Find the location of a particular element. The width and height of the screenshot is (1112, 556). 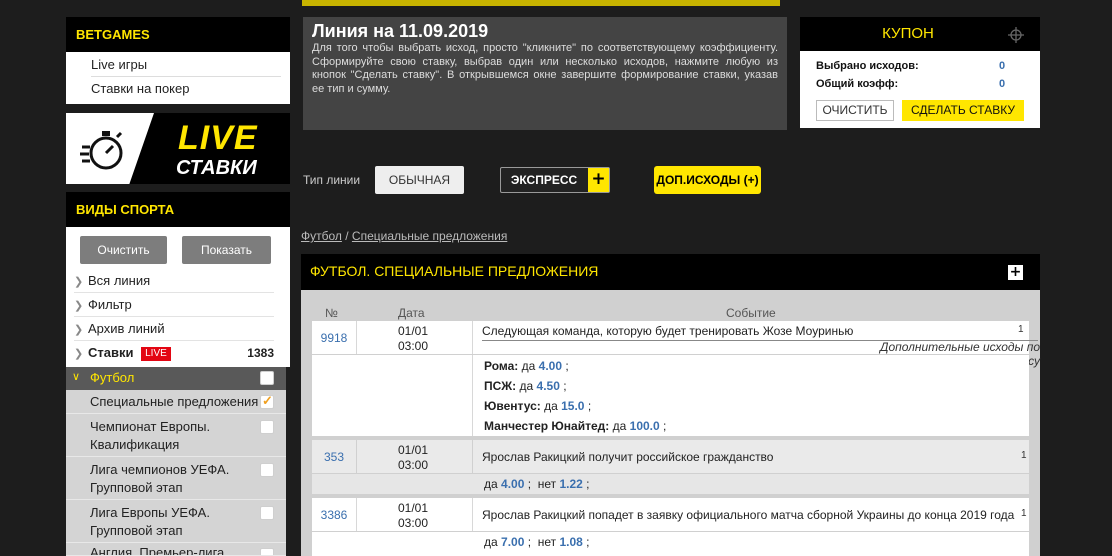

betgames-box: BETGAMES Live игры Ставки на покер is located at coordinates (178, 60).